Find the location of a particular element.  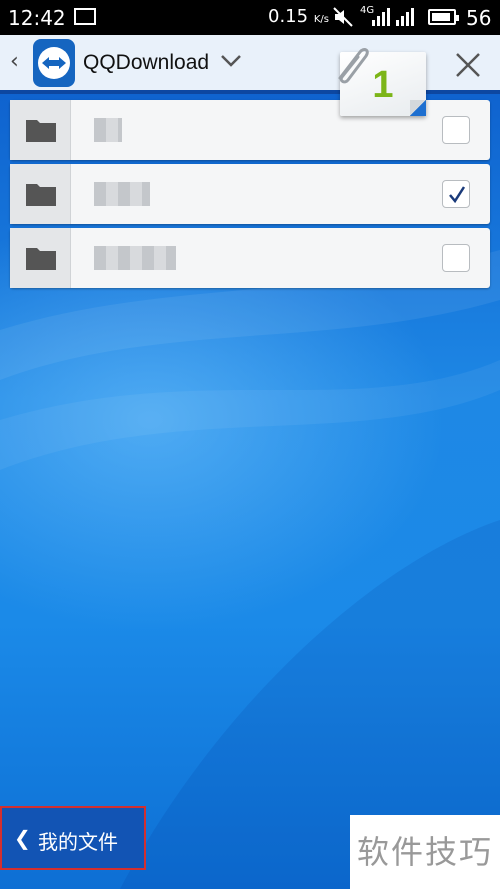

folder-name: ▒▒▒▒▒▒ is located at coordinates (135, 258).